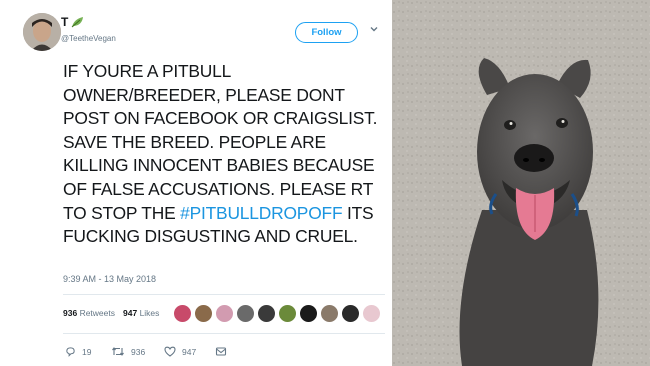  Describe the element at coordinates (78, 22) in the screenshot. I see `leaf-emoji-icon` at that location.